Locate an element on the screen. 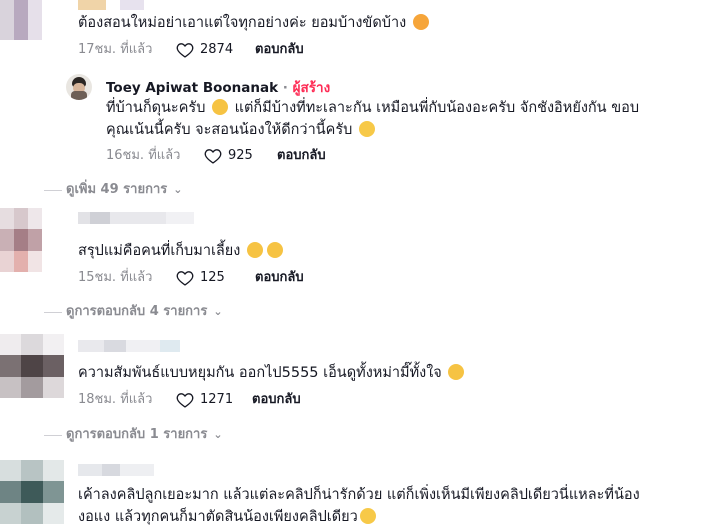 This screenshot has width=728, height=528. like-button: 925 is located at coordinates (228, 156).